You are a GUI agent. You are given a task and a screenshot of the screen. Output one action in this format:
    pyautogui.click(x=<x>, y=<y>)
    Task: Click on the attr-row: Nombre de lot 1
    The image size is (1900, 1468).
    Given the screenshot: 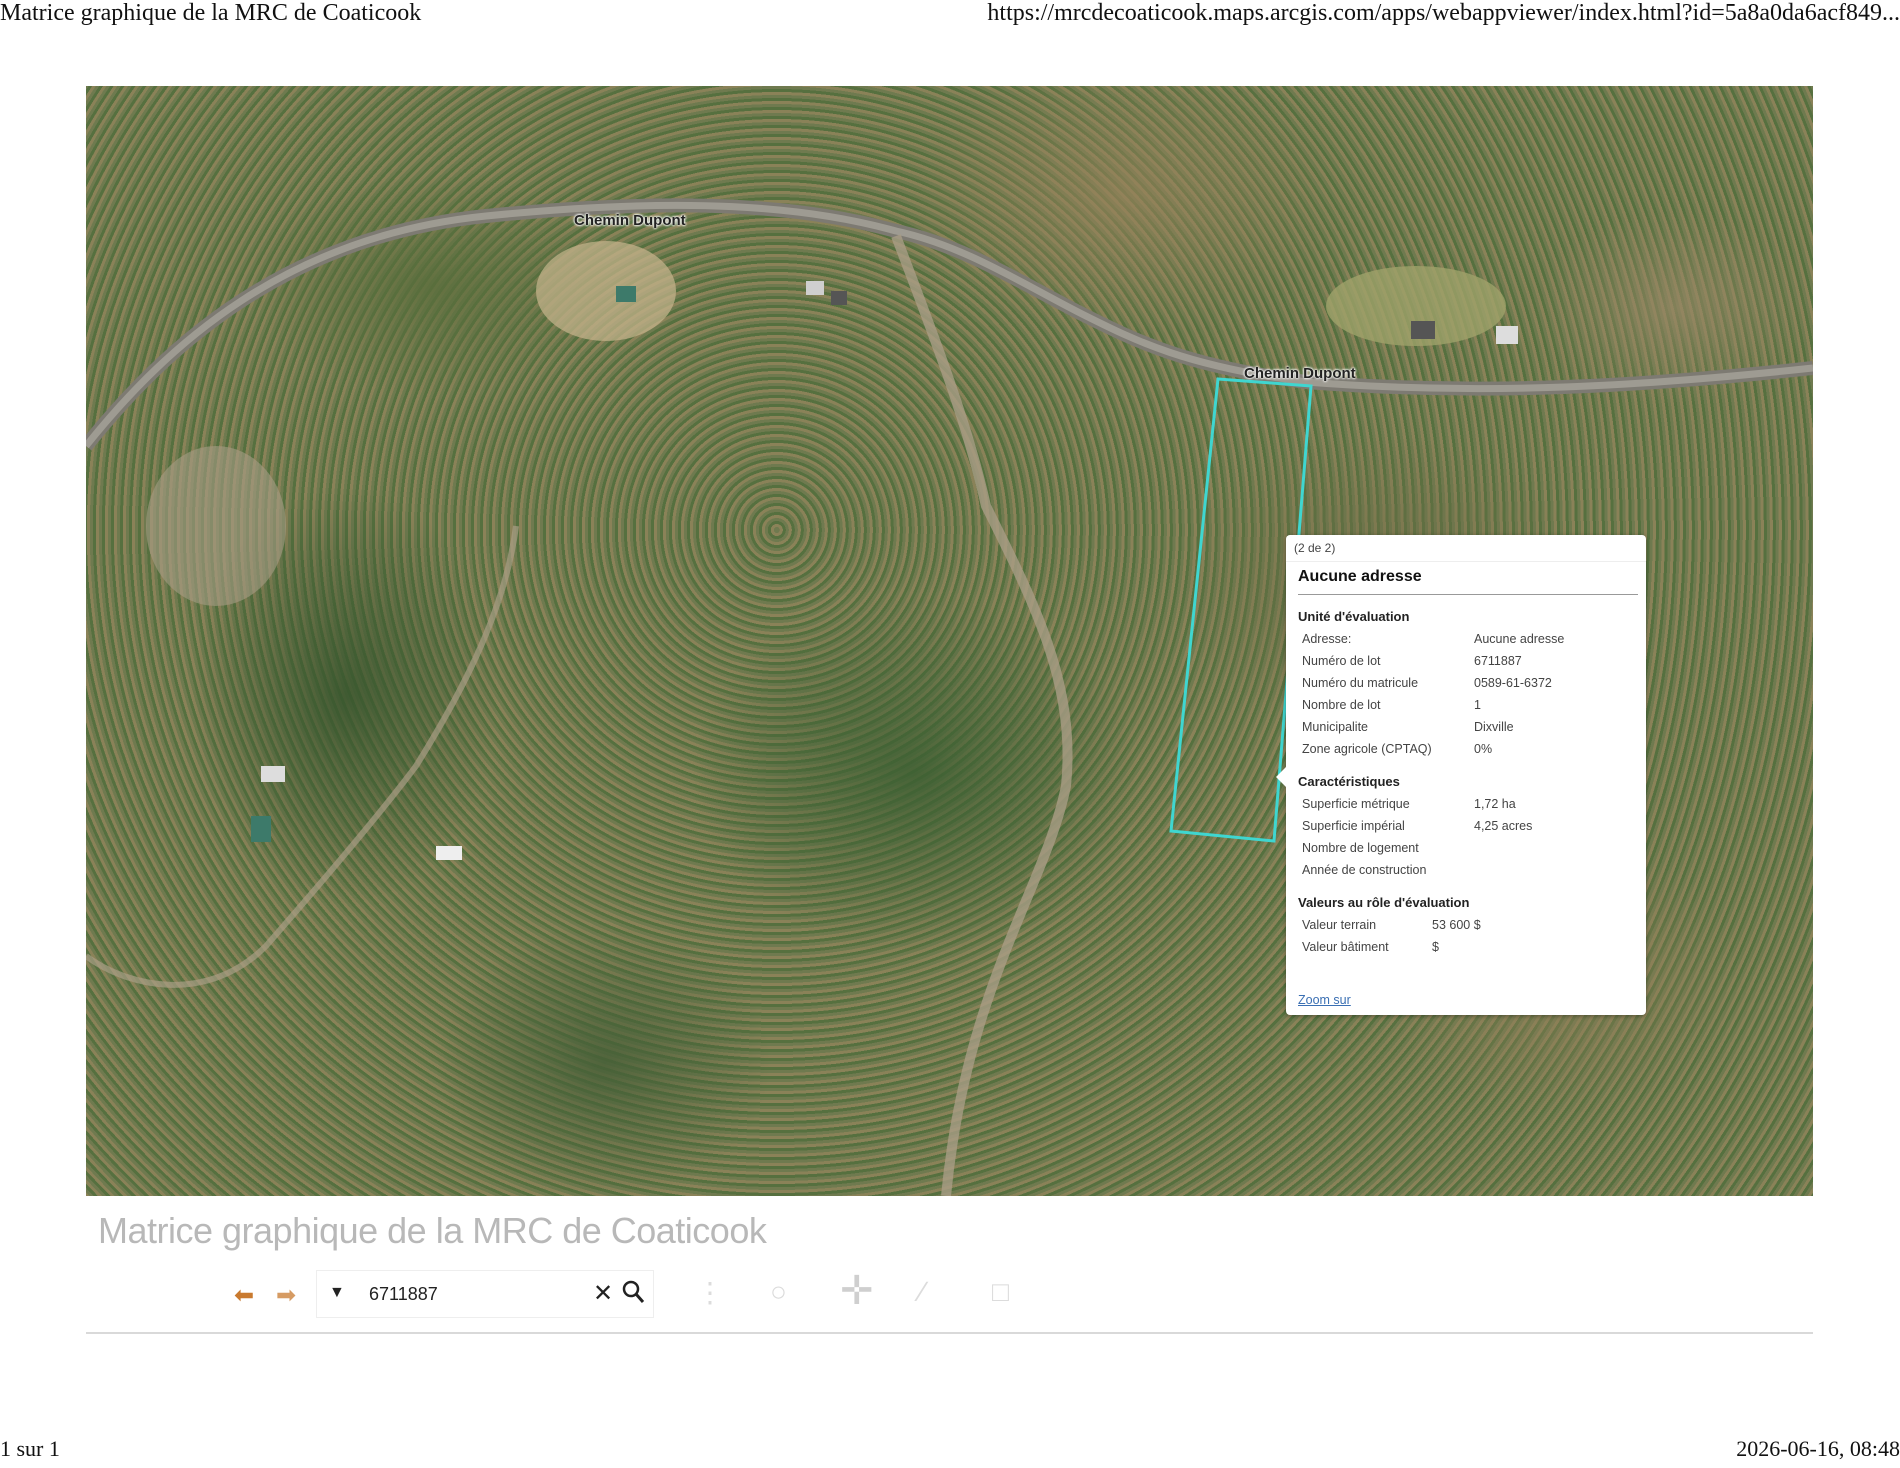 What is the action you would take?
    pyautogui.click(x=1391, y=705)
    